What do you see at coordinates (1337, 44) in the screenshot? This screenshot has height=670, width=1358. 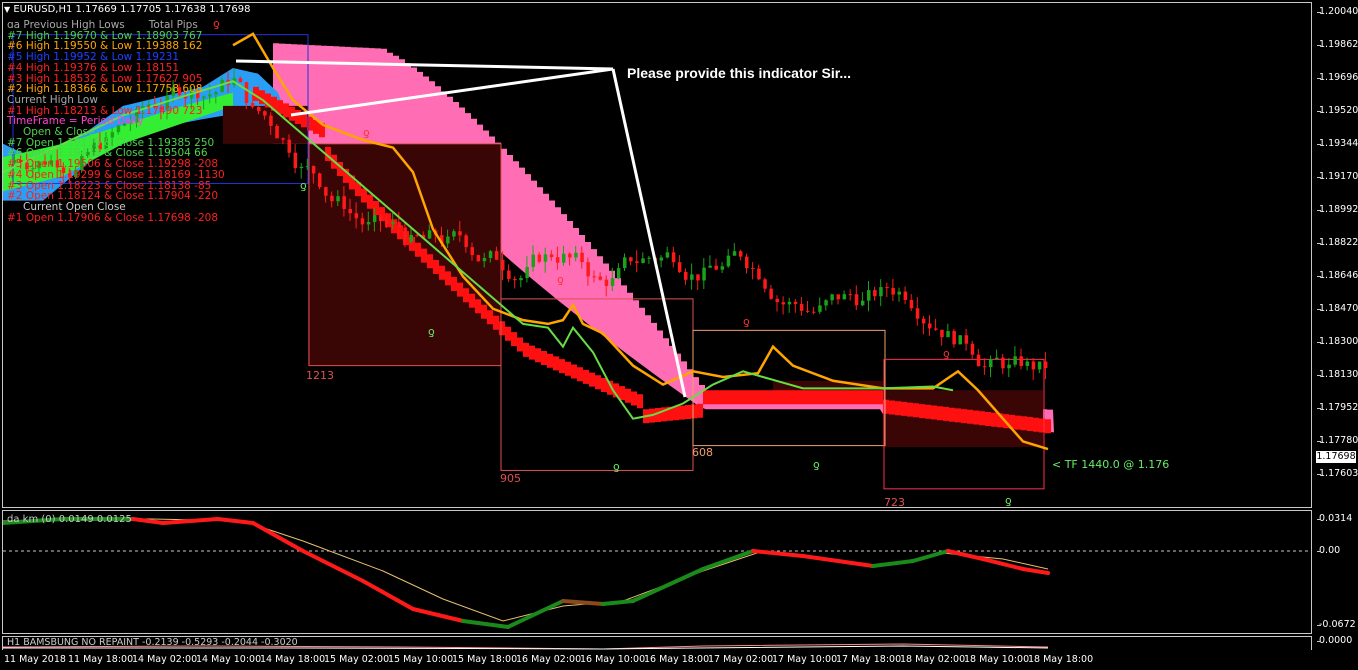 I see `price-tick: 1.19862` at bounding box center [1337, 44].